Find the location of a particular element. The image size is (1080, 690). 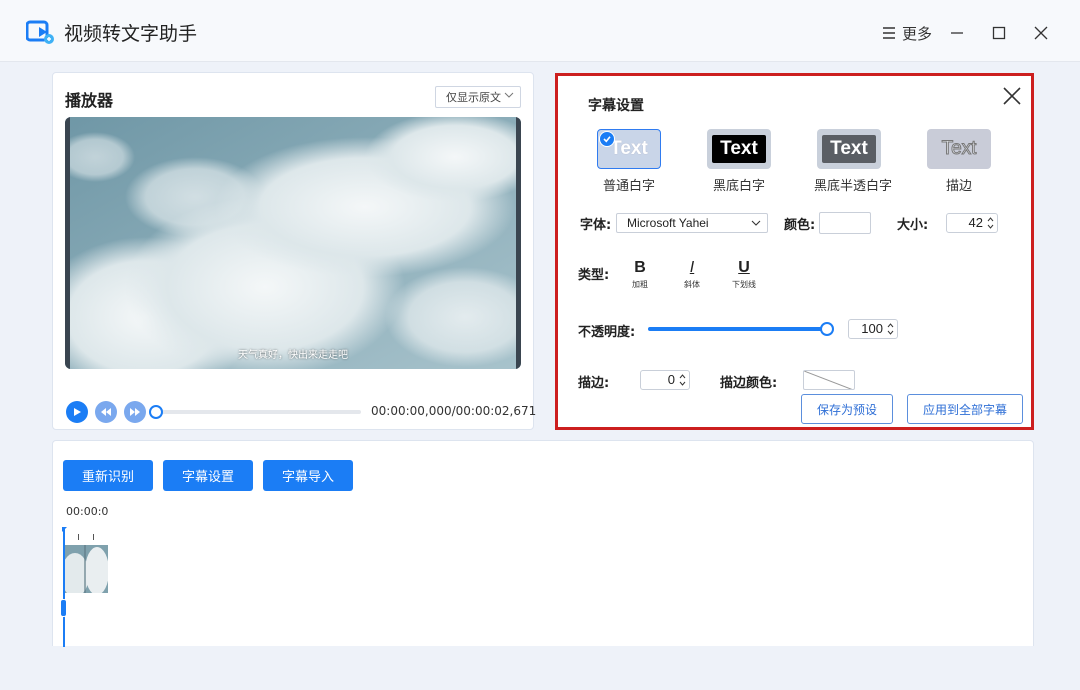

rewind-button is located at coordinates (106, 412).